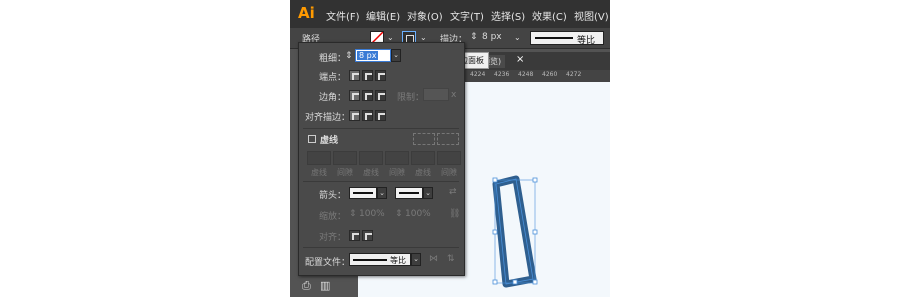 Image resolution: width=900 pixels, height=297 pixels. Describe the element at coordinates (550, 74) in the screenshot. I see `ruler-tick: 4260` at that location.